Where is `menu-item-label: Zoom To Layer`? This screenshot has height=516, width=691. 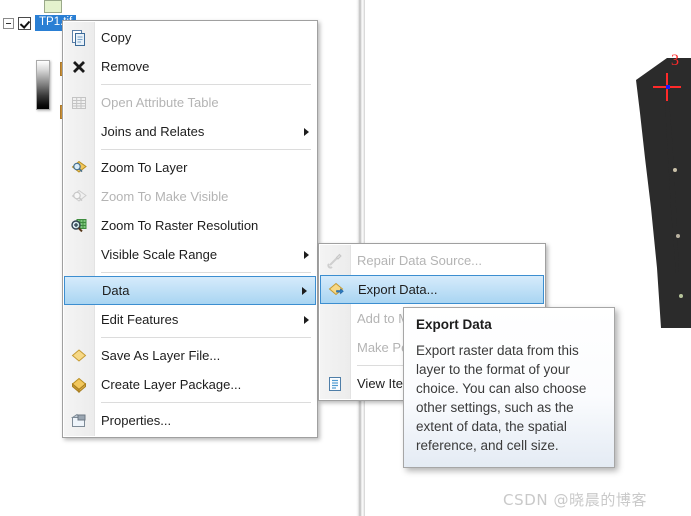 menu-item-label: Zoom To Layer is located at coordinates (144, 167).